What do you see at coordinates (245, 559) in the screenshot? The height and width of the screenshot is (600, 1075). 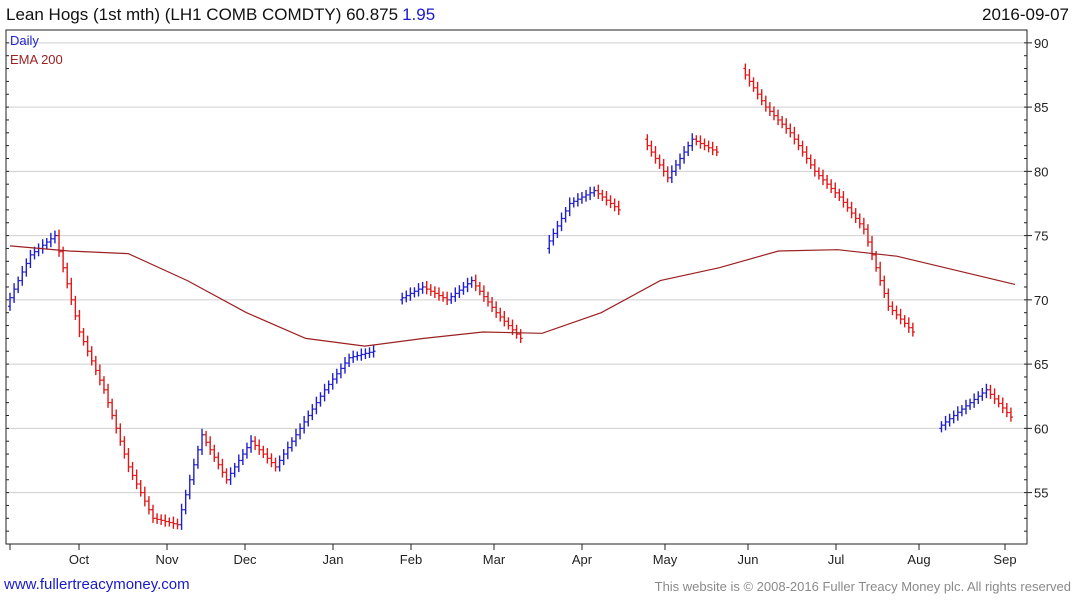 I see `x-tick-label: Dec` at bounding box center [245, 559].